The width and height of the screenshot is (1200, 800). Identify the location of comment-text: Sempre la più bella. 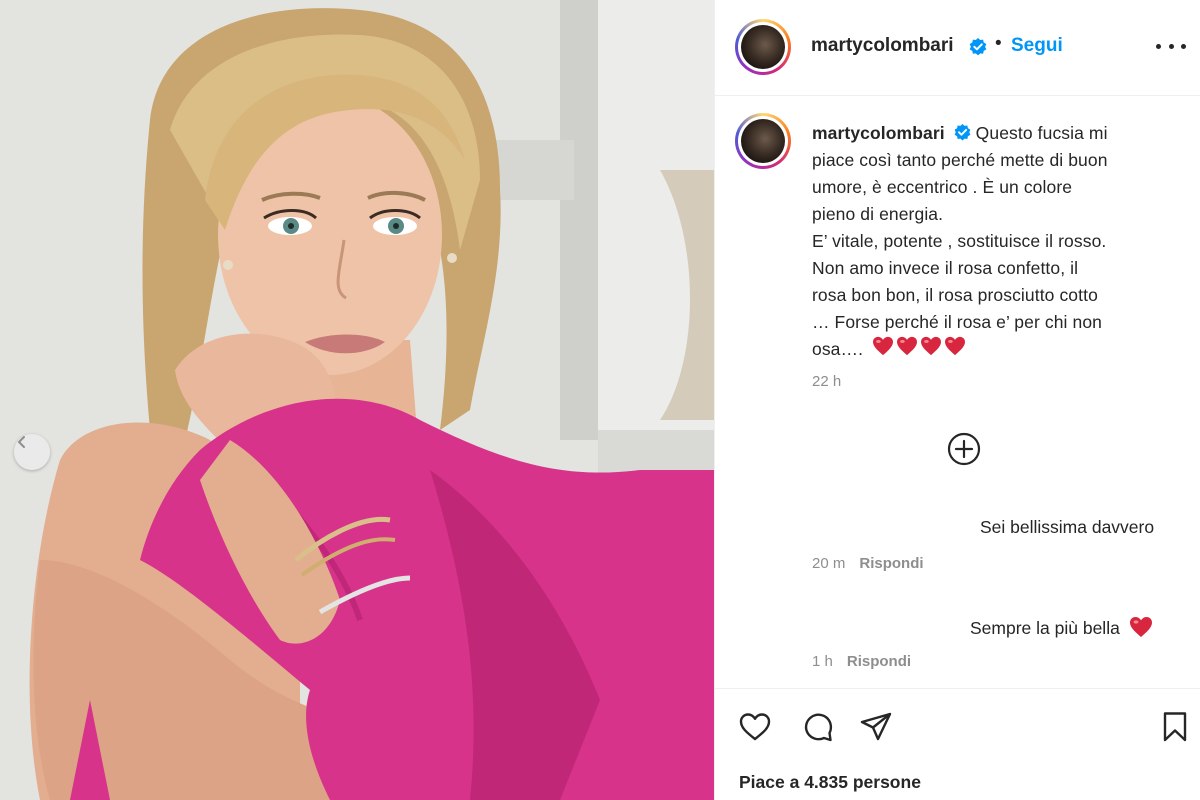
(1061, 627).